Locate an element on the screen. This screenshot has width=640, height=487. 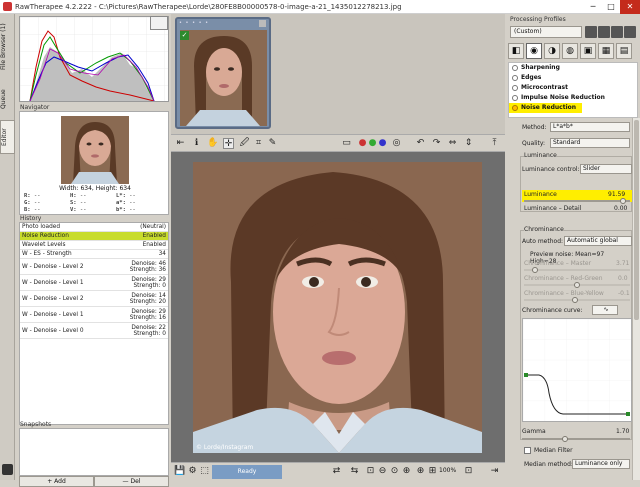
chroma-curve-editor is located at coordinates (577, 370).